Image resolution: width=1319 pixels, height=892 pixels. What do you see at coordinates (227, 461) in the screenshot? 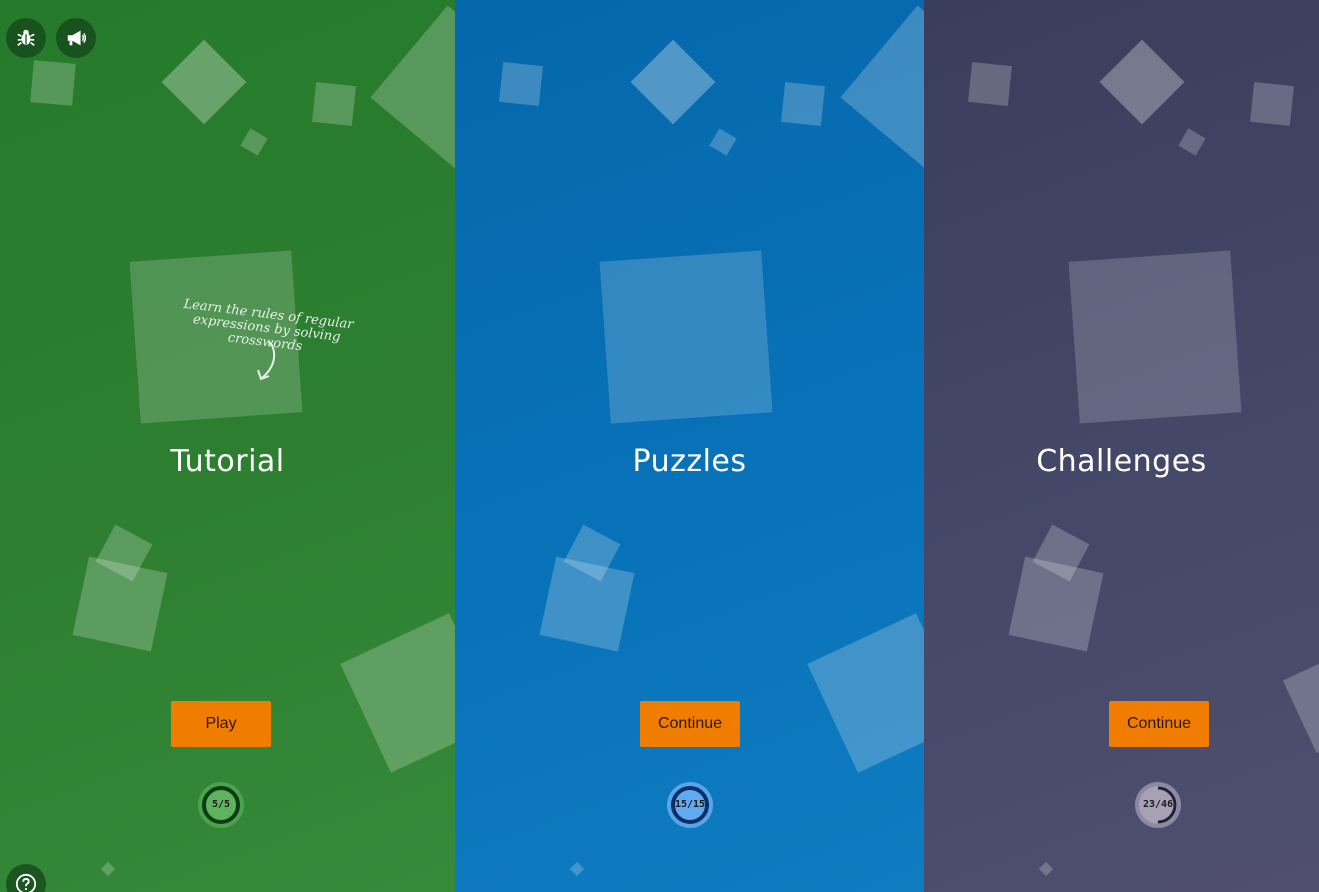
I see `panel-title-tutorial: Tutorial` at bounding box center [227, 461].